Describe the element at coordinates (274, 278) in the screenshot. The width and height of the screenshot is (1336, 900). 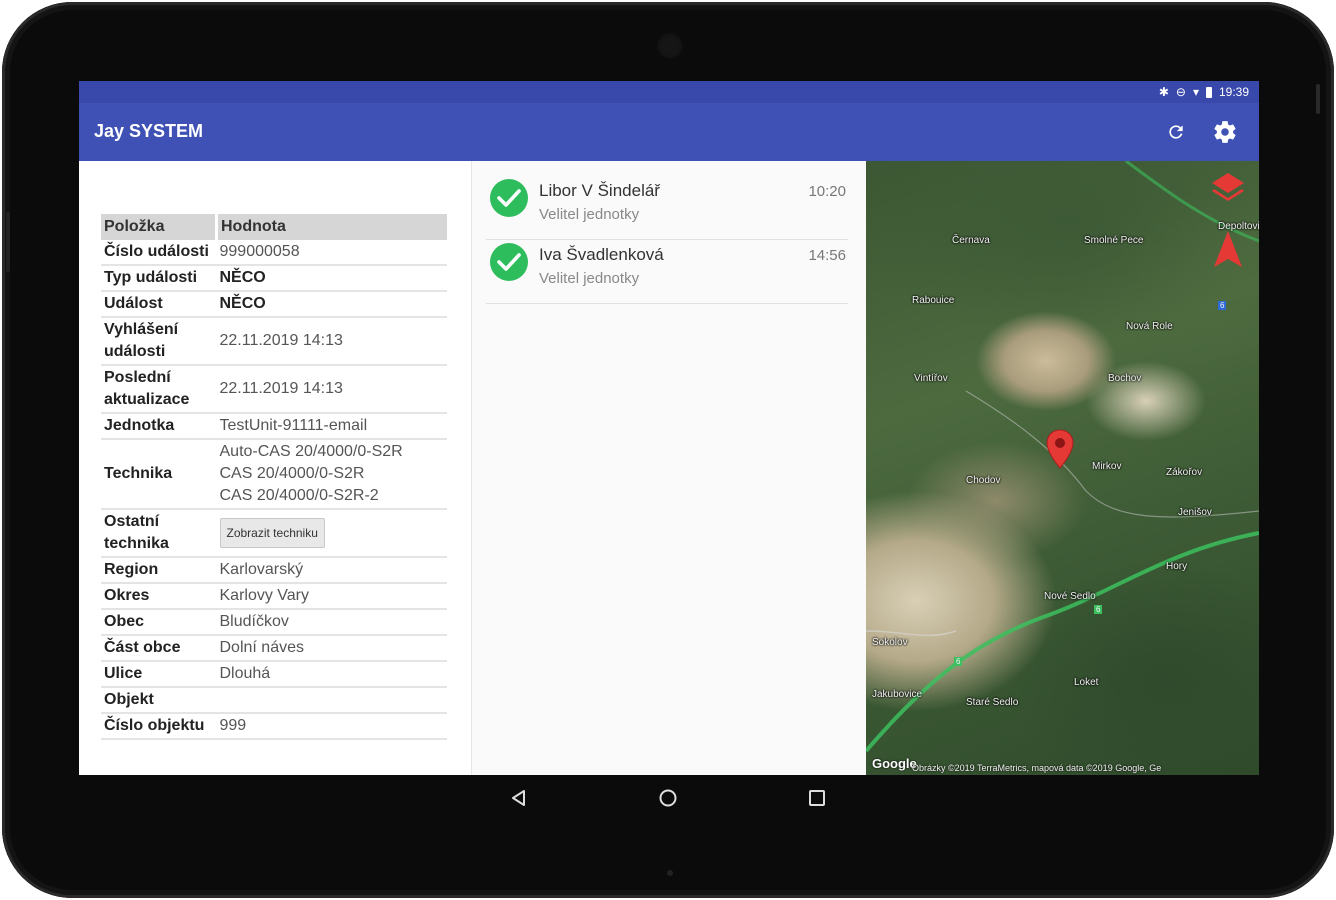
I see `table-row: Typ události NĚCO` at that location.